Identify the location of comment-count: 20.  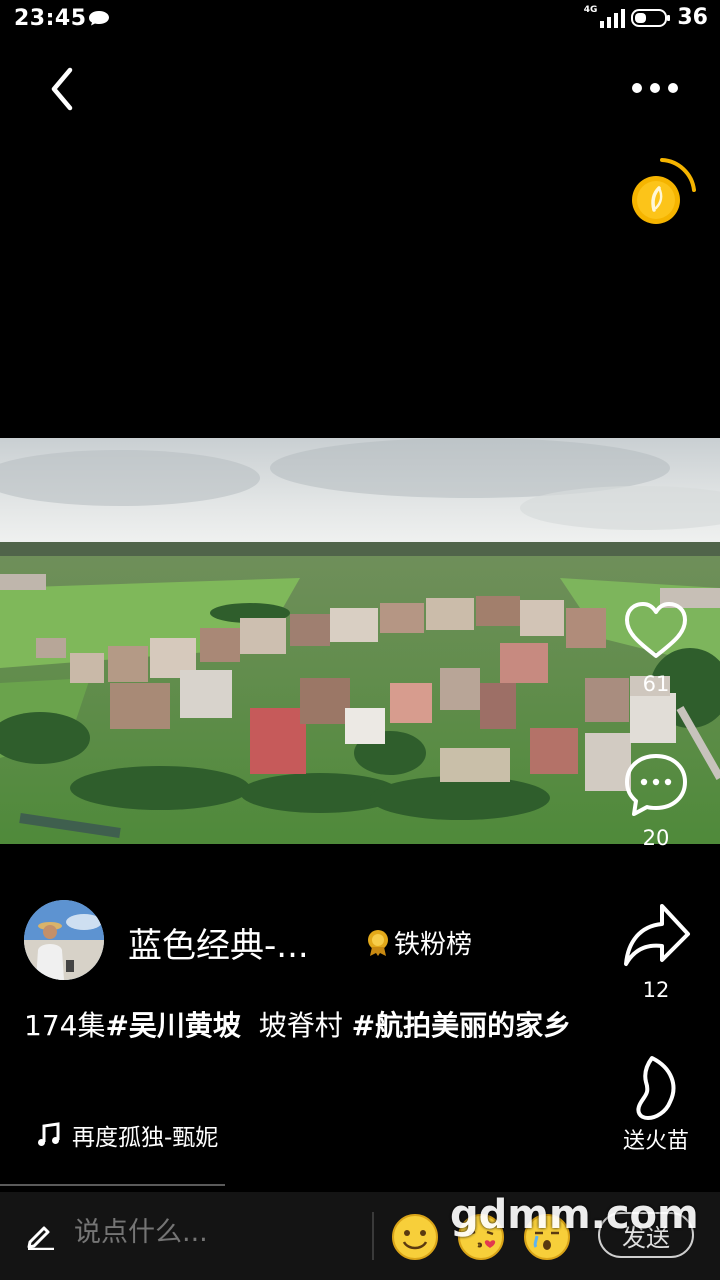
(656, 838).